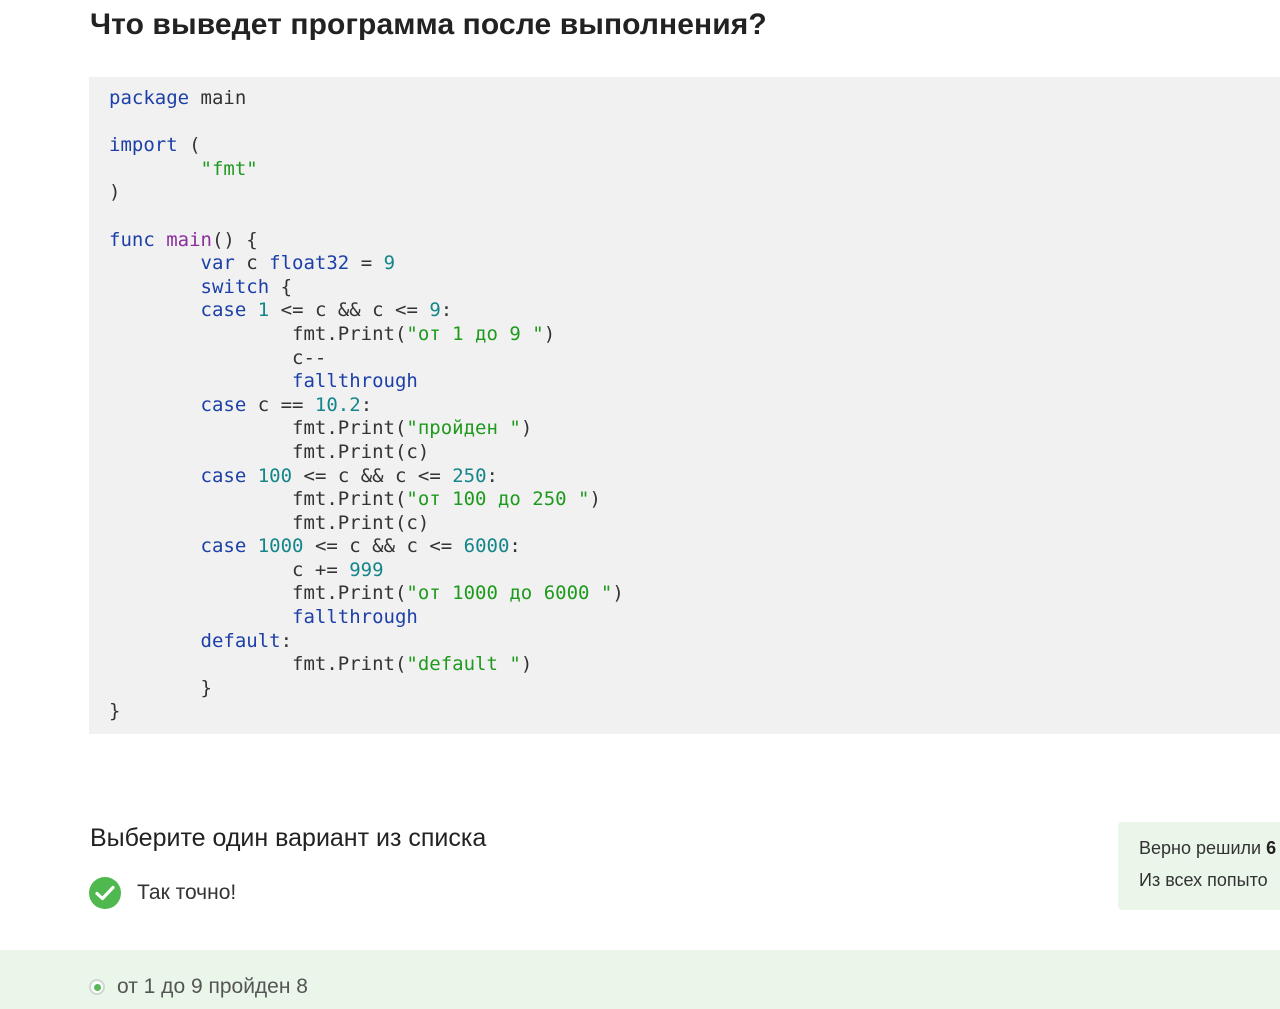  What do you see at coordinates (1271, 848) in the screenshot?
I see `solved-value: 6` at bounding box center [1271, 848].